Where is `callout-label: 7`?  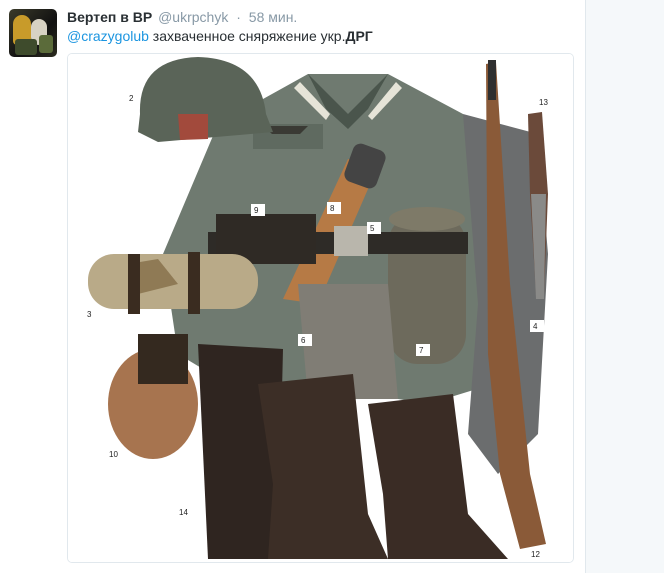
callout-label: 7 is located at coordinates (421, 350).